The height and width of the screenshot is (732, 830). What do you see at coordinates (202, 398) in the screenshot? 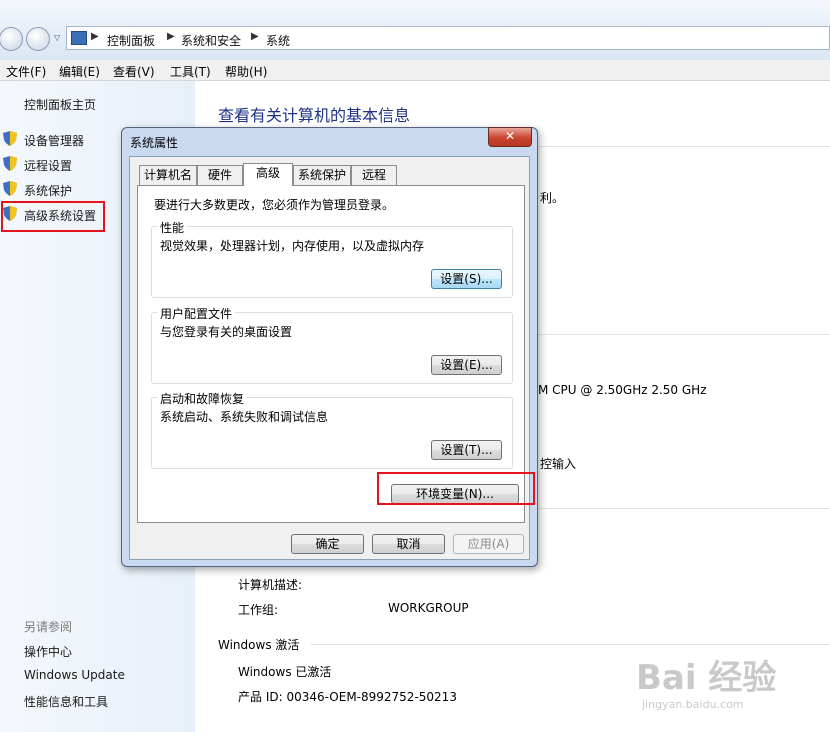
I see `startup-recovery-label: 启动和故障恢复` at bounding box center [202, 398].